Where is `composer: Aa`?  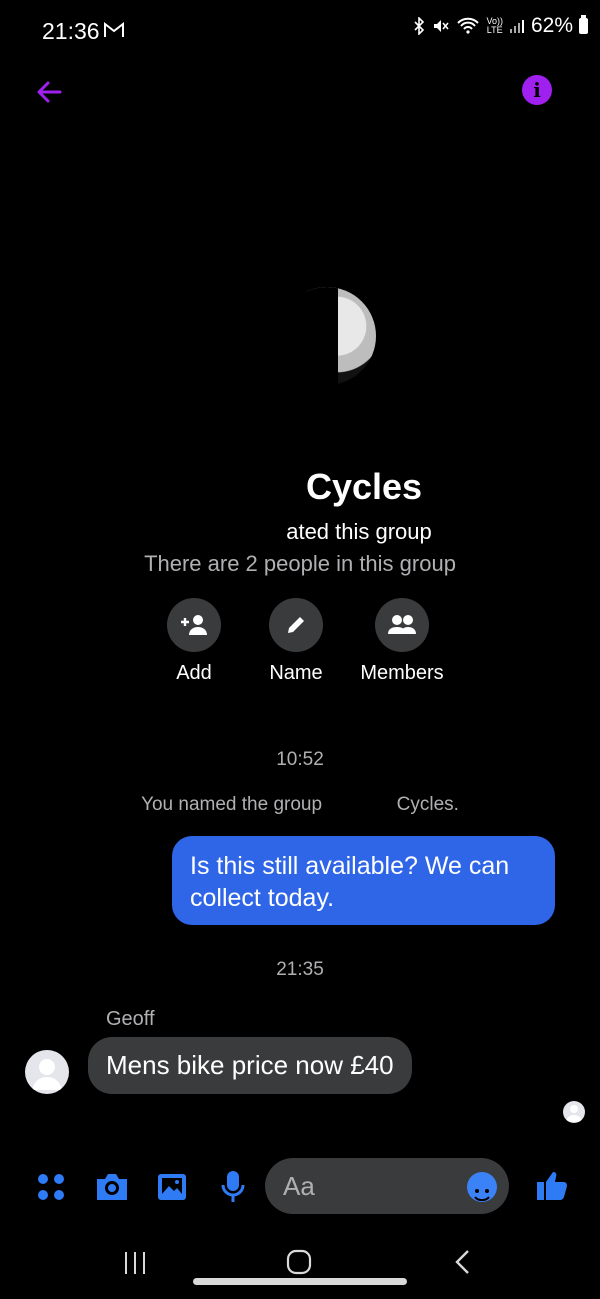
composer: Aa is located at coordinates (300, 1187).